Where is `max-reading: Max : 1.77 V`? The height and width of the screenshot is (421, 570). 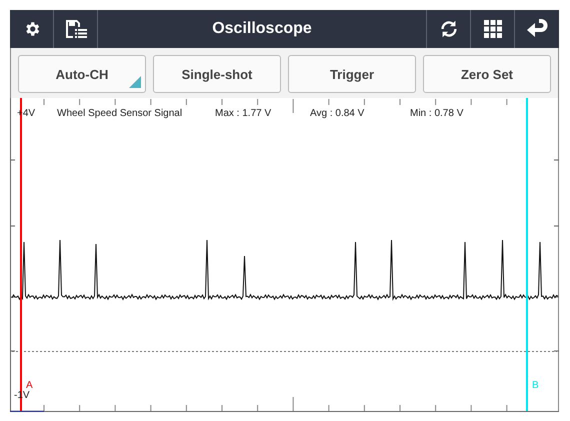
max-reading: Max : 1.77 V is located at coordinates (243, 113).